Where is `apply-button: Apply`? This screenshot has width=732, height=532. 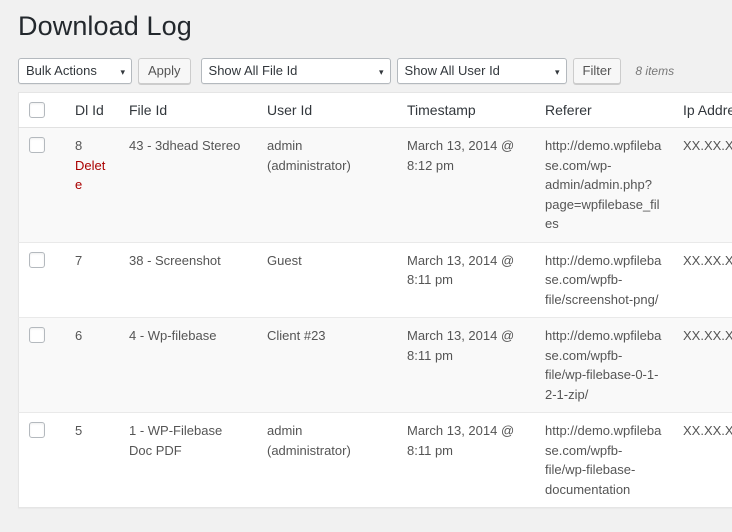 apply-button: Apply is located at coordinates (164, 71).